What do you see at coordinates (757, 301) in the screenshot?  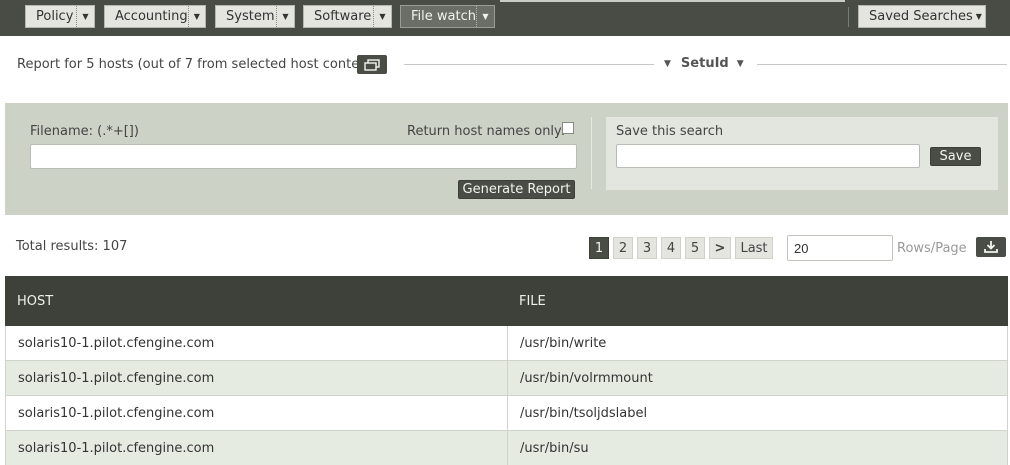 I see `column-header-file: FILE` at bounding box center [757, 301].